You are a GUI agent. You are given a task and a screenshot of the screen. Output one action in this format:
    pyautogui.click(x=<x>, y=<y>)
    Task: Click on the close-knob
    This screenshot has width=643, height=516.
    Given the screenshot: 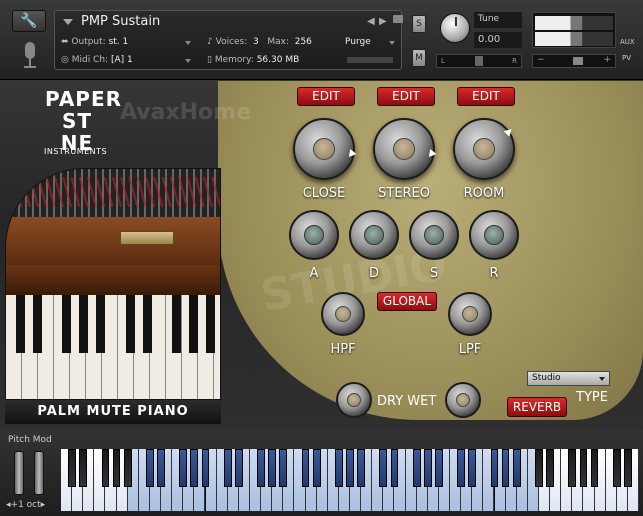 What is the action you would take?
    pyautogui.click(x=325, y=149)
    